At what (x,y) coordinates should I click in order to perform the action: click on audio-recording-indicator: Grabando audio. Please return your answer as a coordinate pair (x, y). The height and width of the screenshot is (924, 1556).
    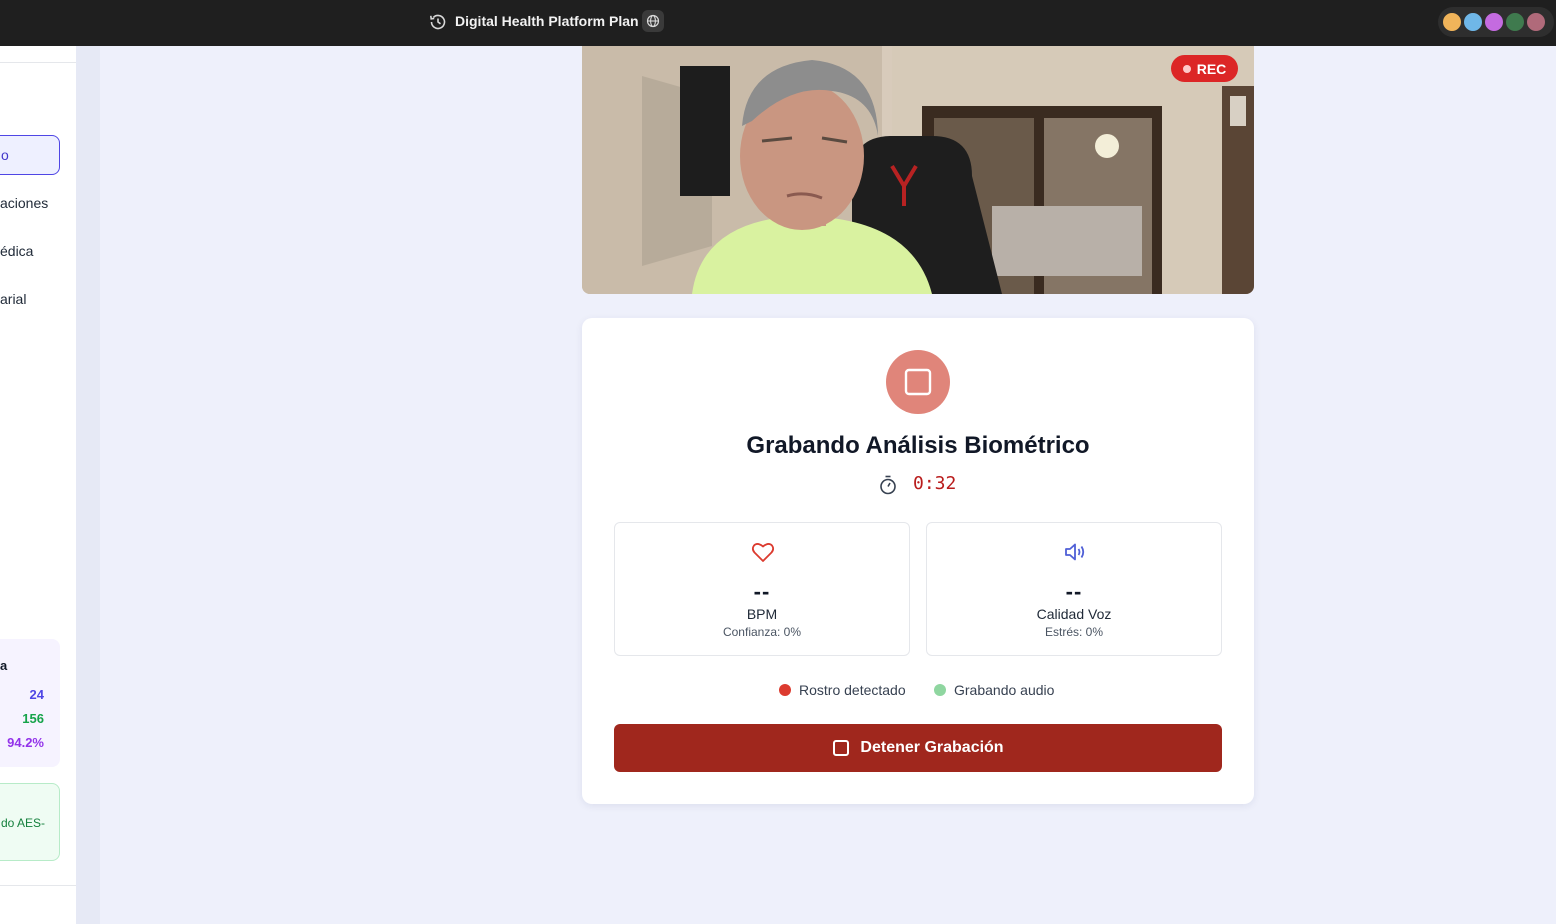
    Looking at the image, I should click on (994, 690).